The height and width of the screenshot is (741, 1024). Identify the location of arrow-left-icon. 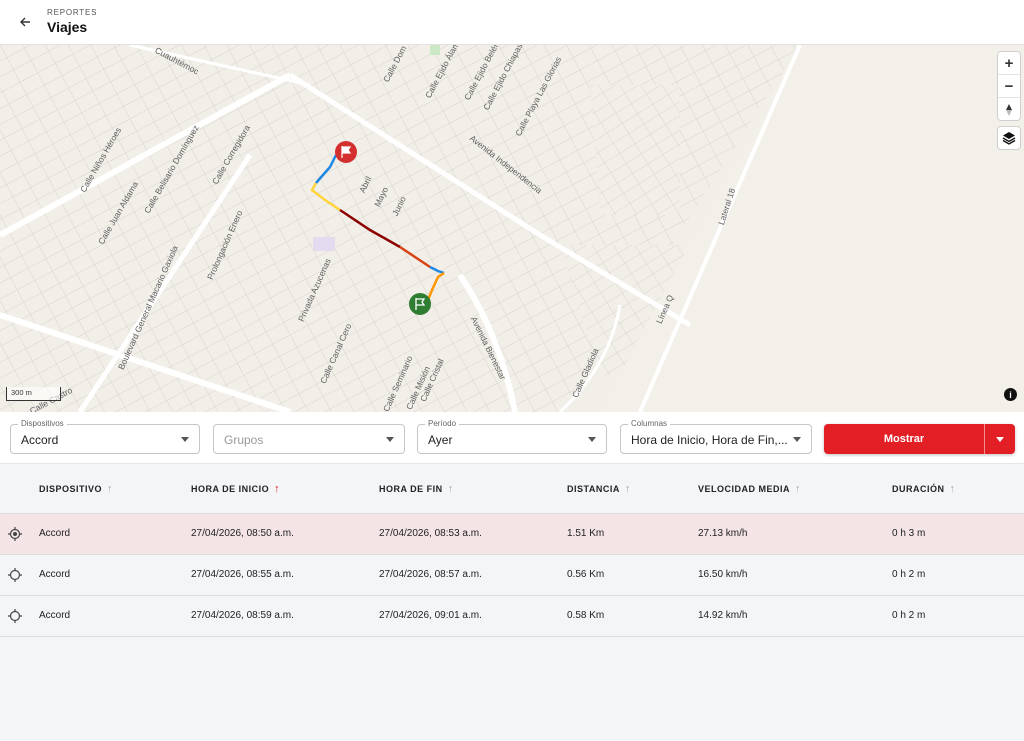
(25, 22).